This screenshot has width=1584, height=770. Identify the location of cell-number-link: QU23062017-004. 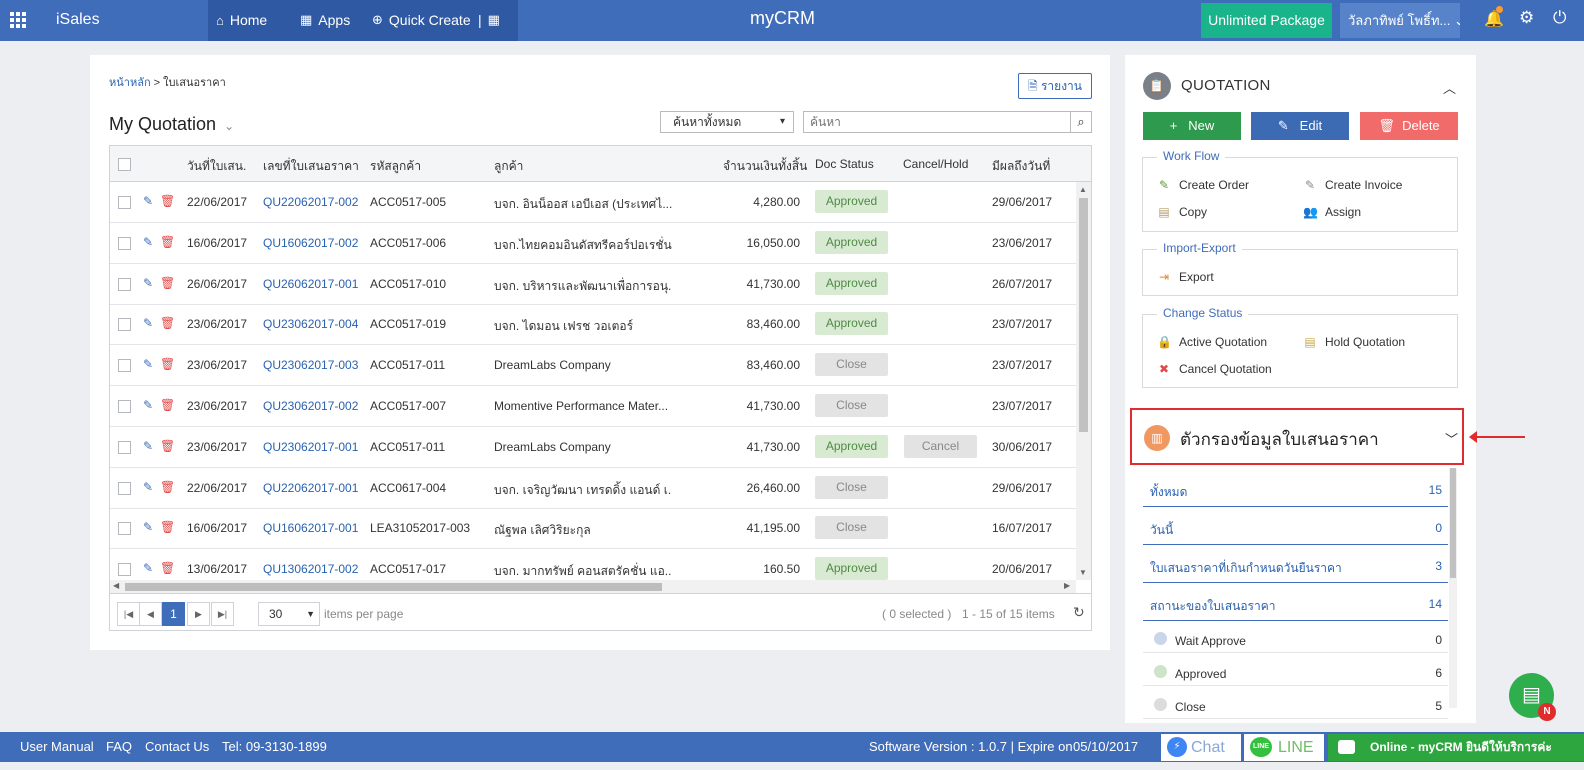
(310, 324).